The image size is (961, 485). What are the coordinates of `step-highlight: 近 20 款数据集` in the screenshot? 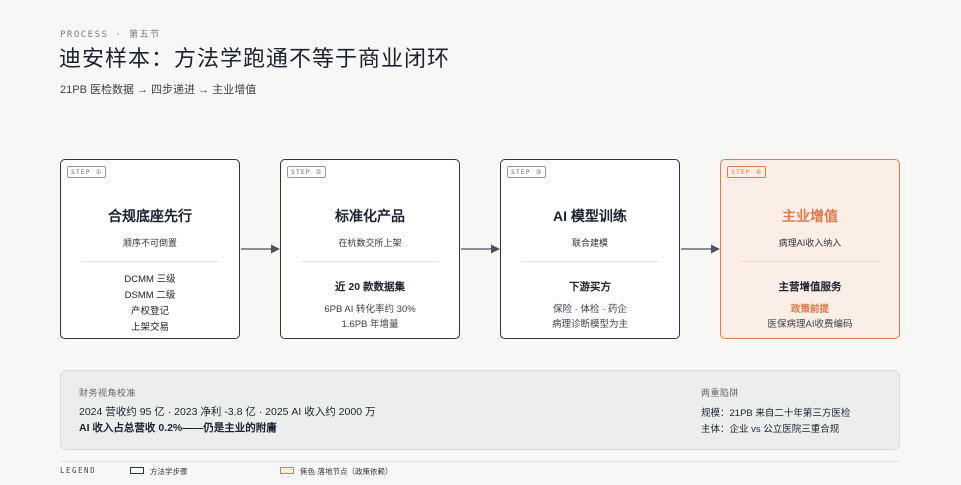 It's located at (369, 287).